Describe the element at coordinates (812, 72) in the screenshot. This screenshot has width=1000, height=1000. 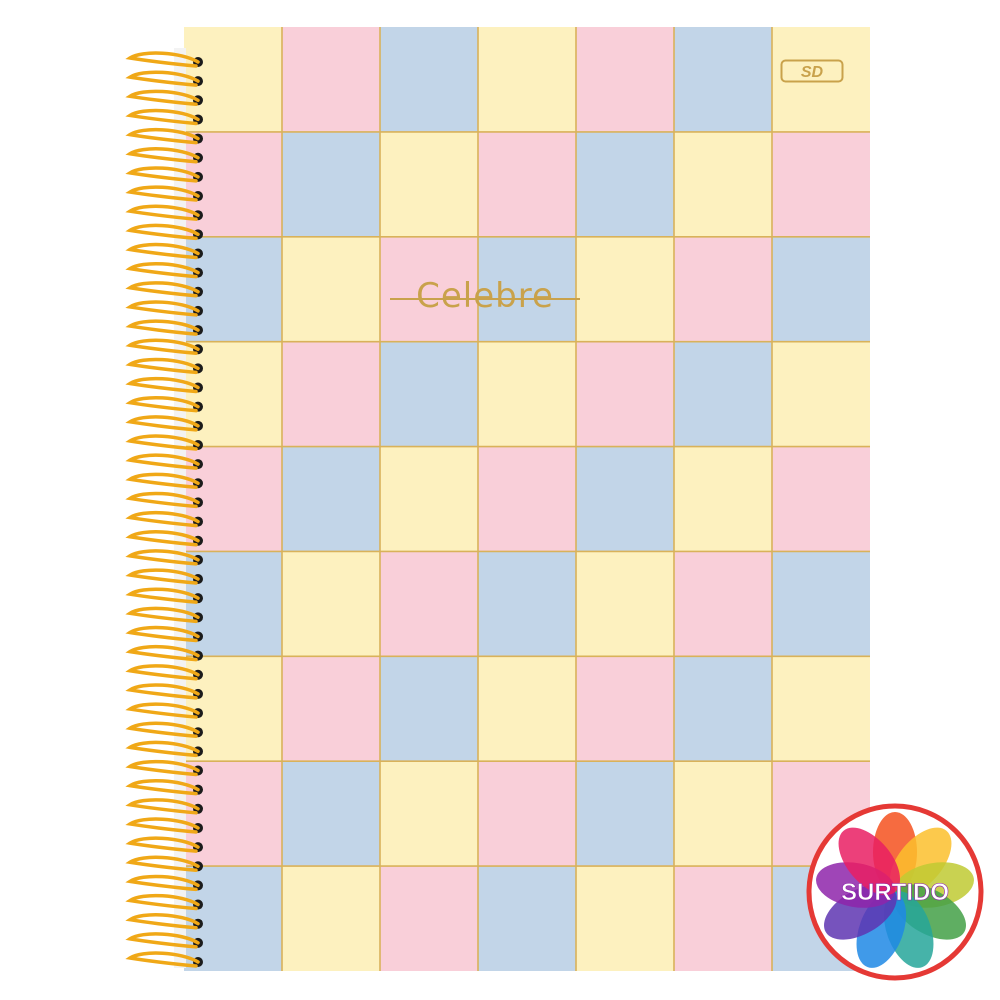
I see `brand-logo-text: SD` at that location.